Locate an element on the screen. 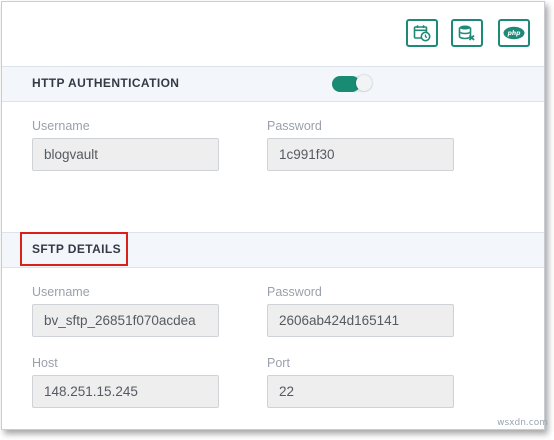 Image resolution: width=554 pixels, height=440 pixels. sftp-username-field is located at coordinates (125, 320).